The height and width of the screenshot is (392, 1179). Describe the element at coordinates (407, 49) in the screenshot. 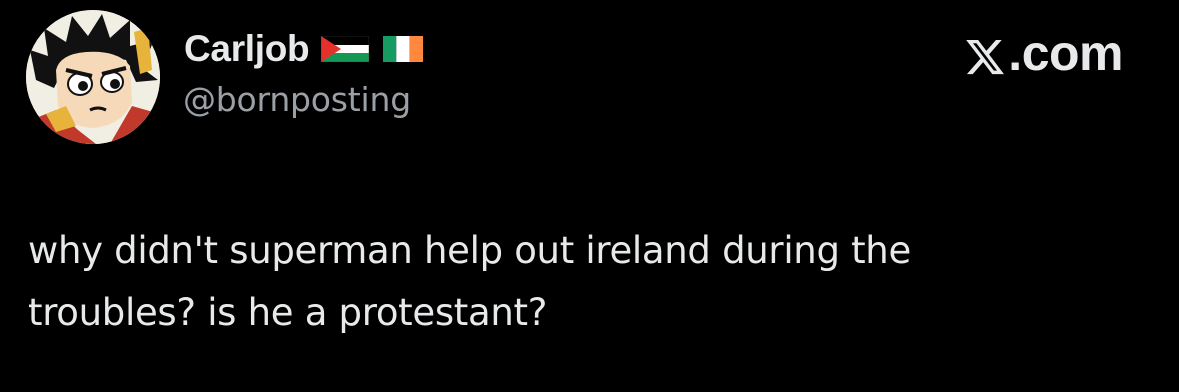

I see `ireland-flag-icon` at that location.